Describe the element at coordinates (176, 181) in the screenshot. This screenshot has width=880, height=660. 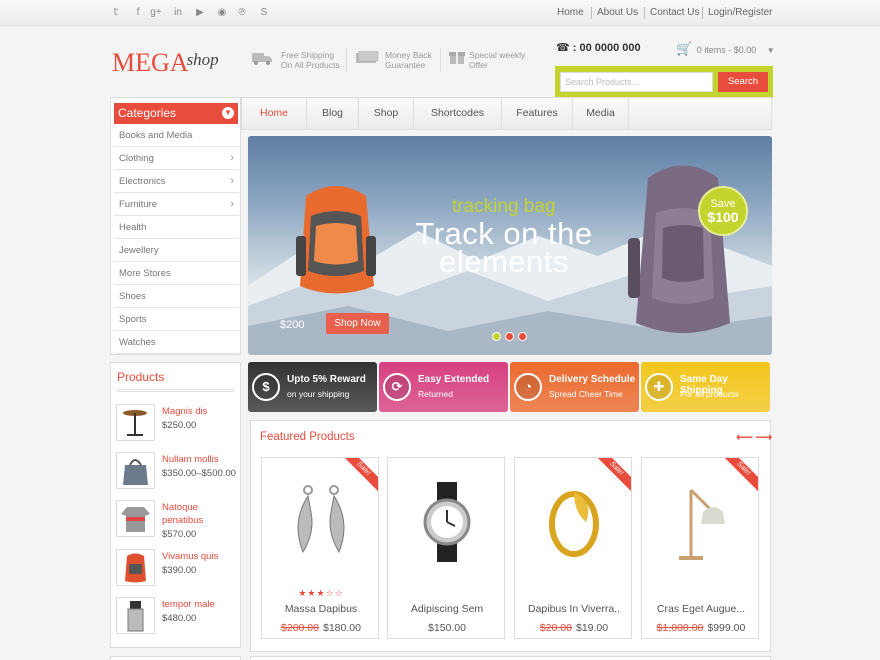
I see `category-item: Electronics ›` at that location.